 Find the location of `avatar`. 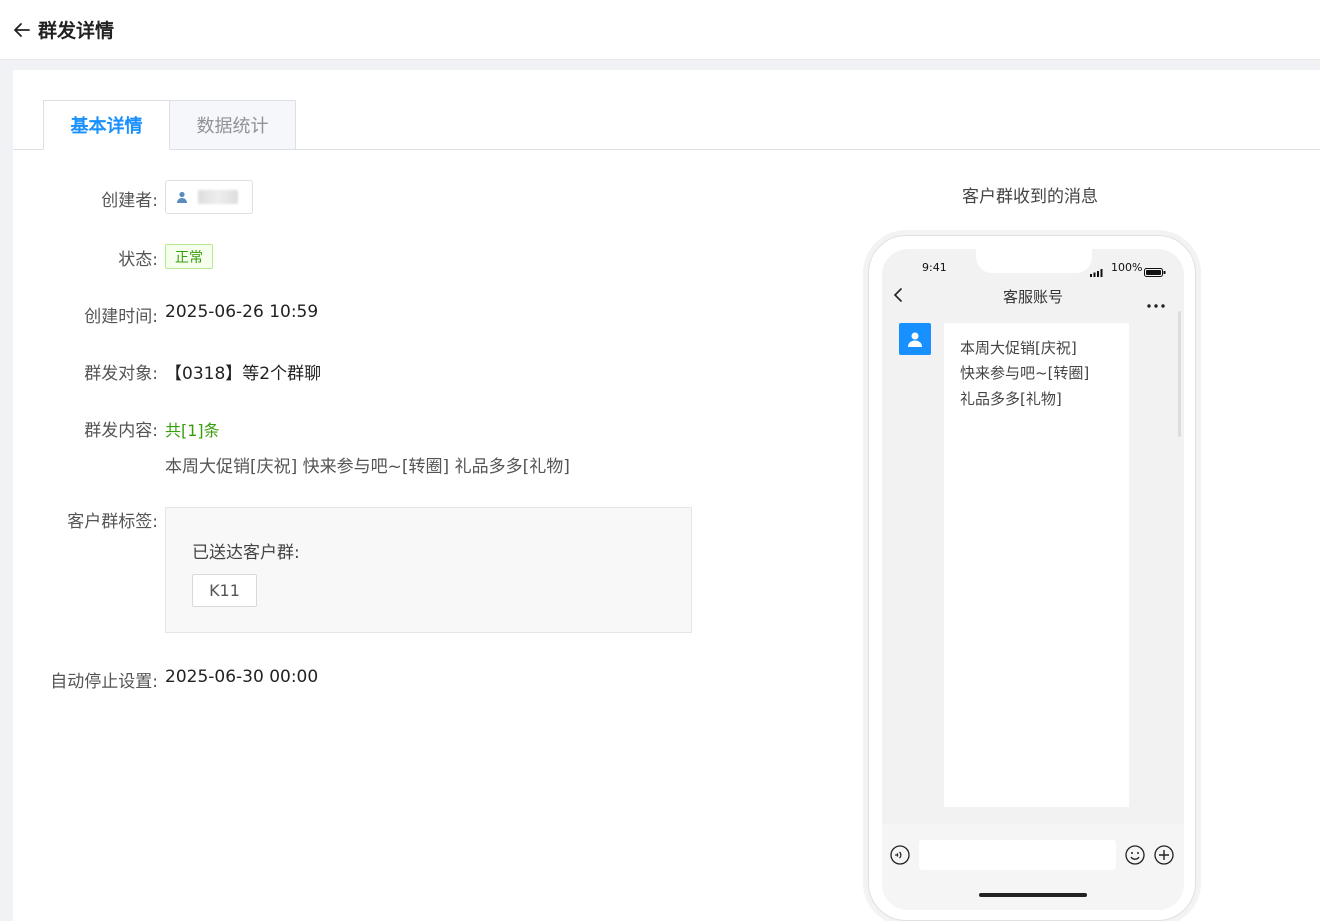

avatar is located at coordinates (915, 339).